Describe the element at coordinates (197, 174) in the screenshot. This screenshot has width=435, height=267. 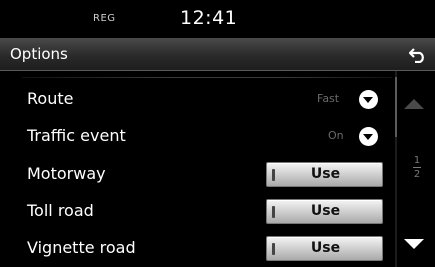
I see `option-row-motorway: Motorway Use` at that location.